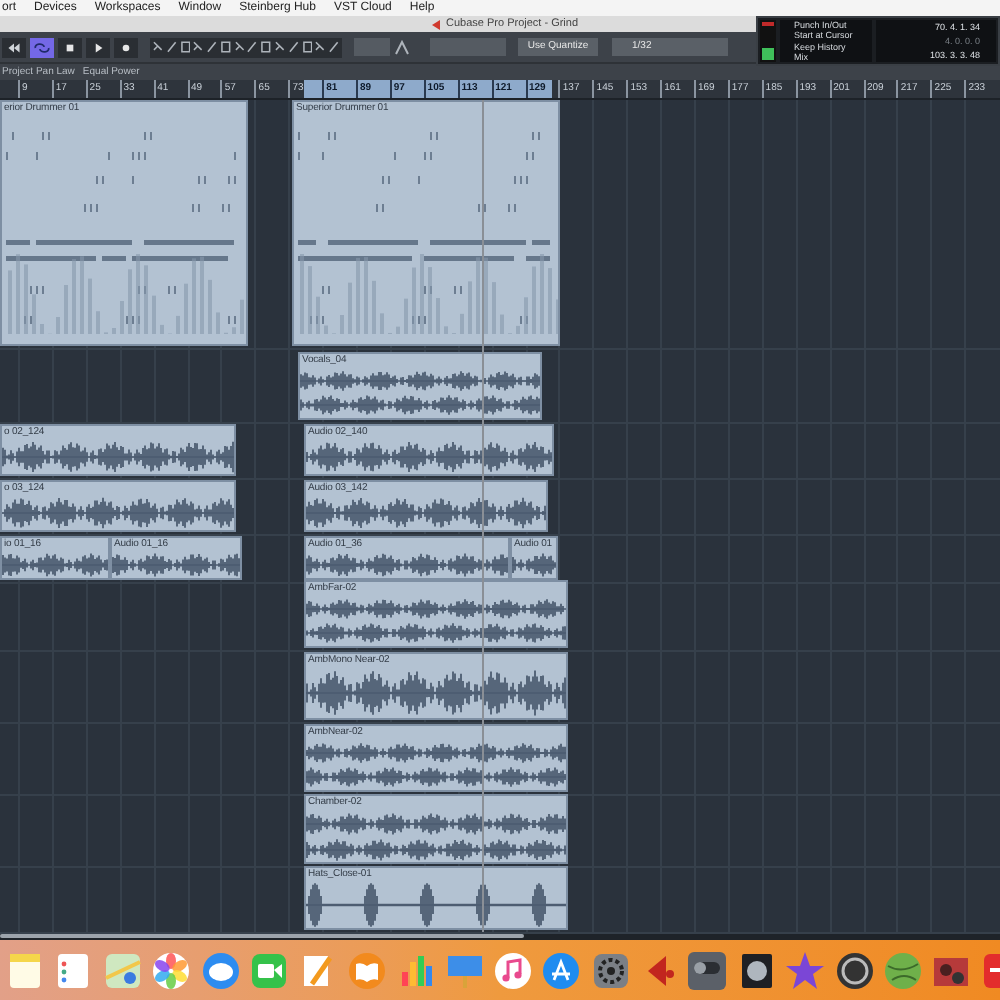 The image size is (1000, 1000). What do you see at coordinates (42, 47) in the screenshot?
I see `cycle-icon` at bounding box center [42, 47].